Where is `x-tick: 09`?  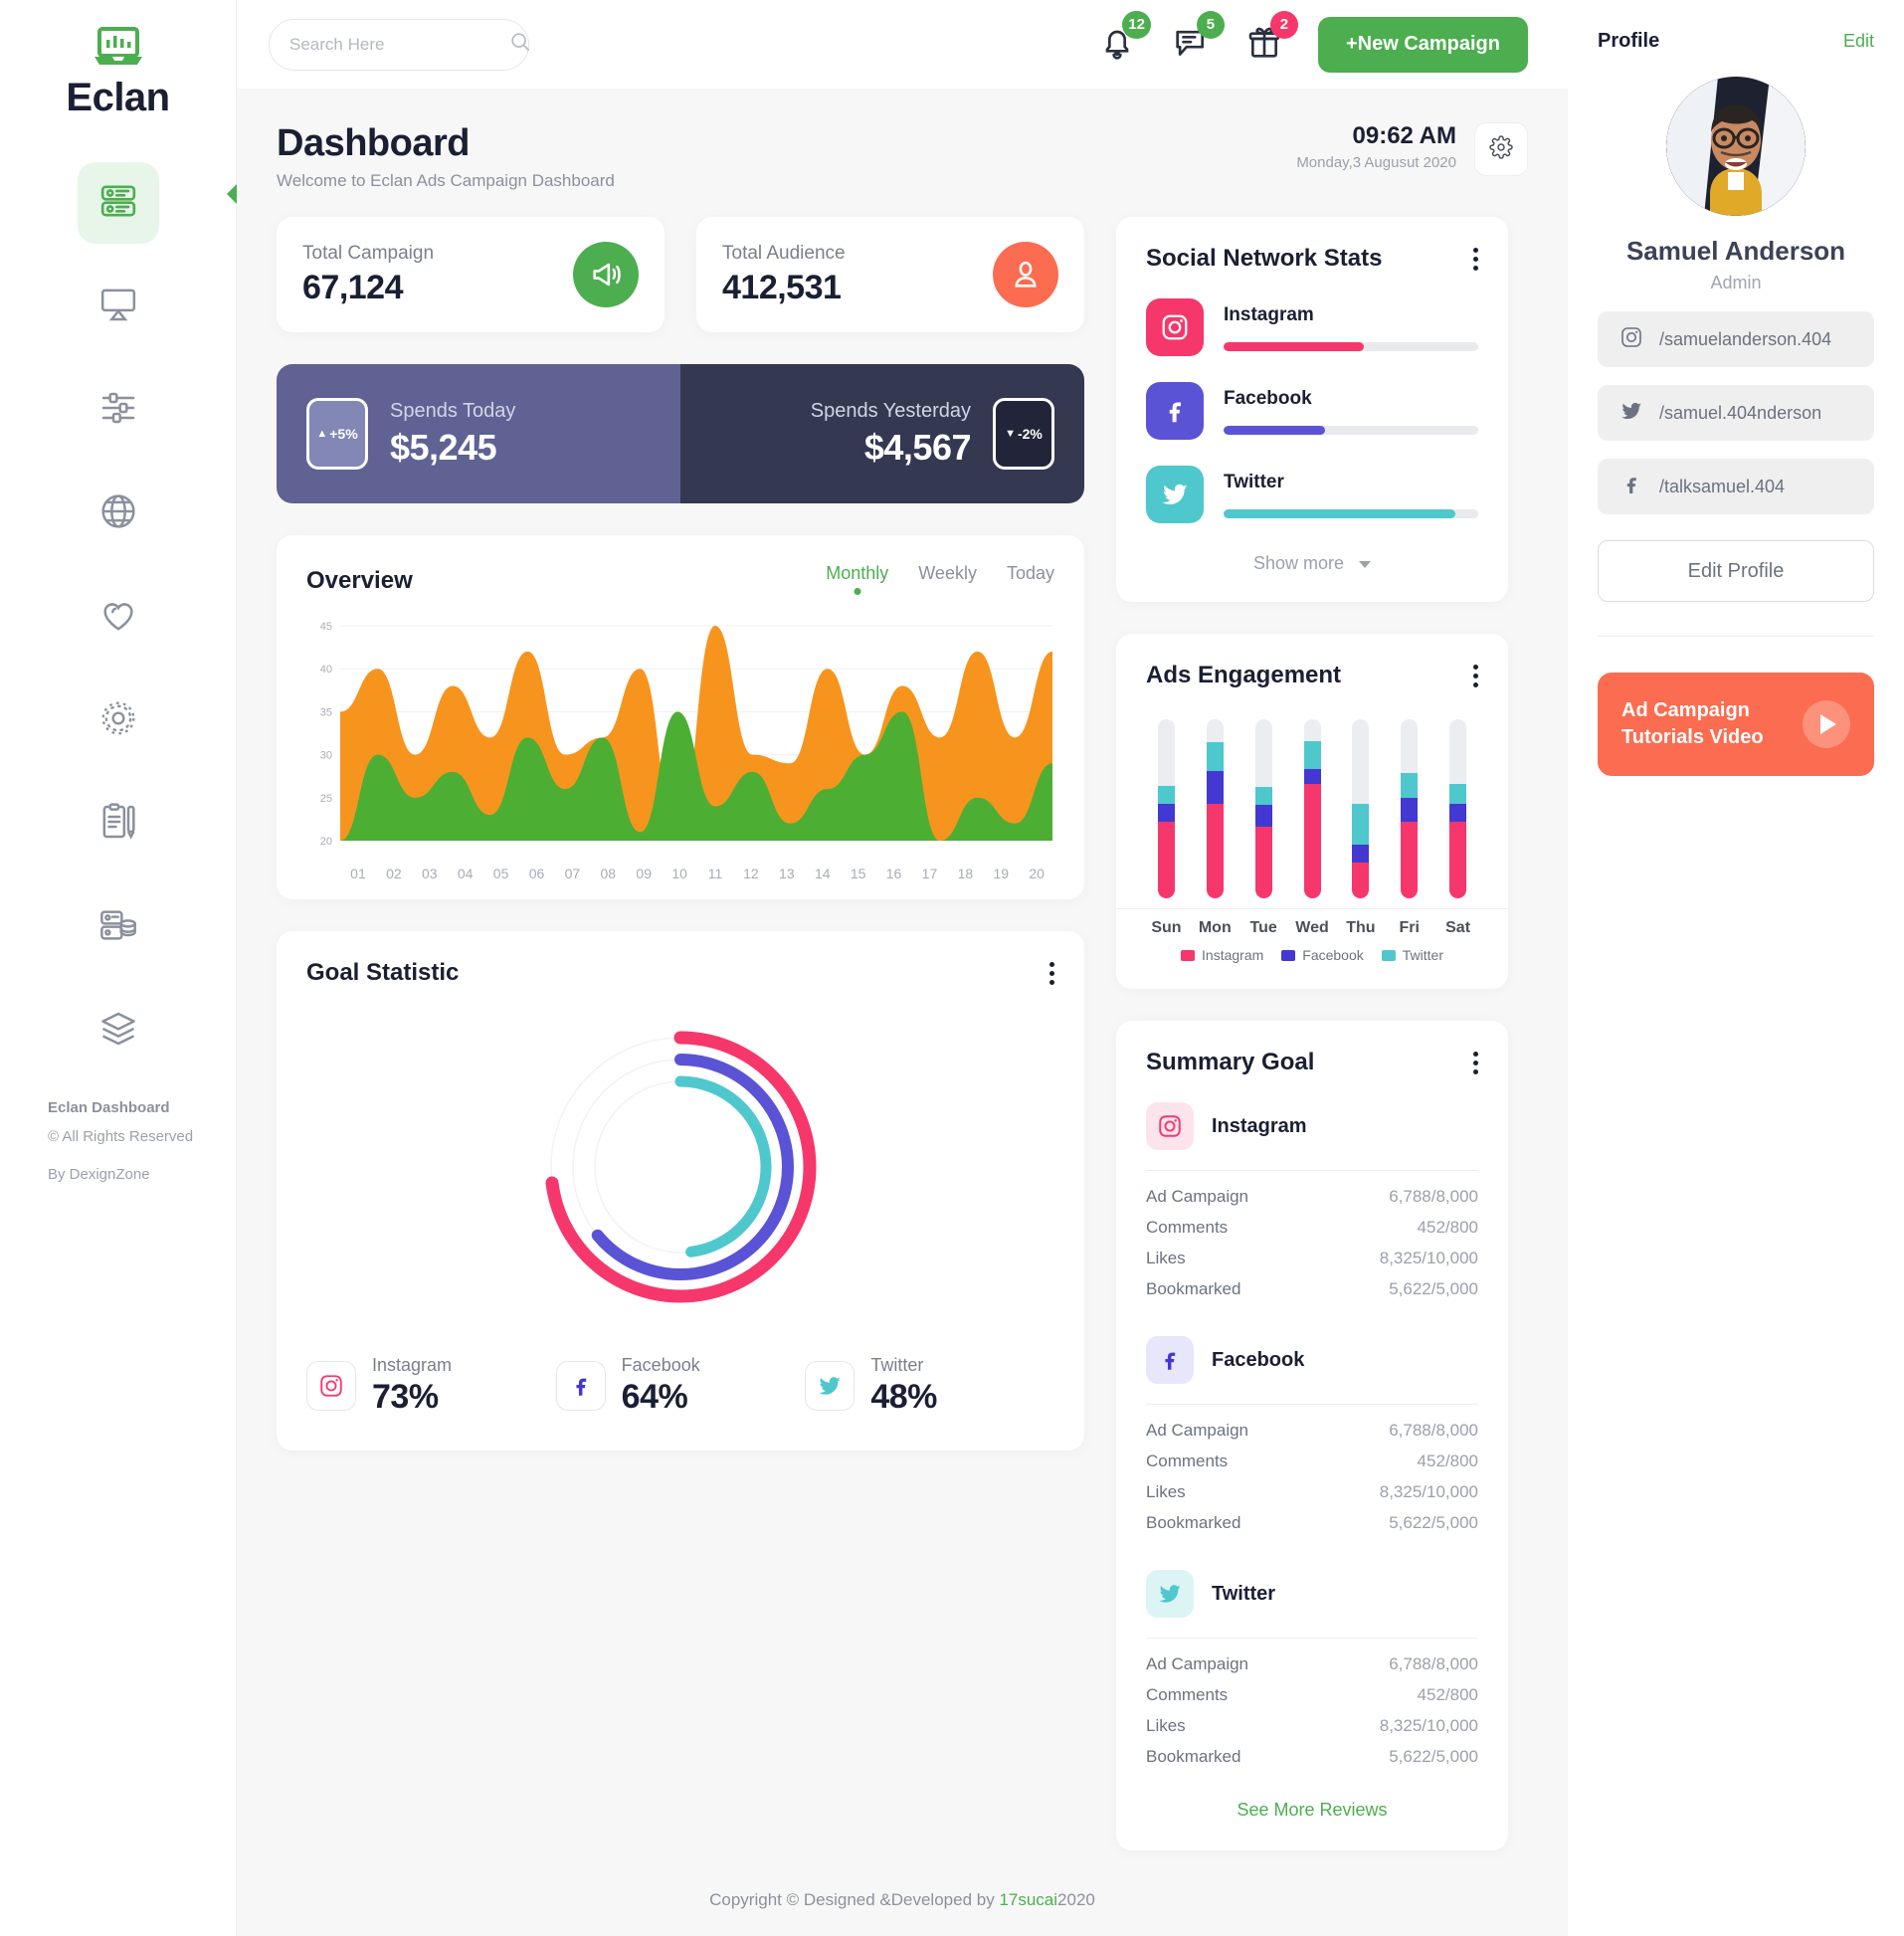
x-tick: 09 is located at coordinates (644, 874).